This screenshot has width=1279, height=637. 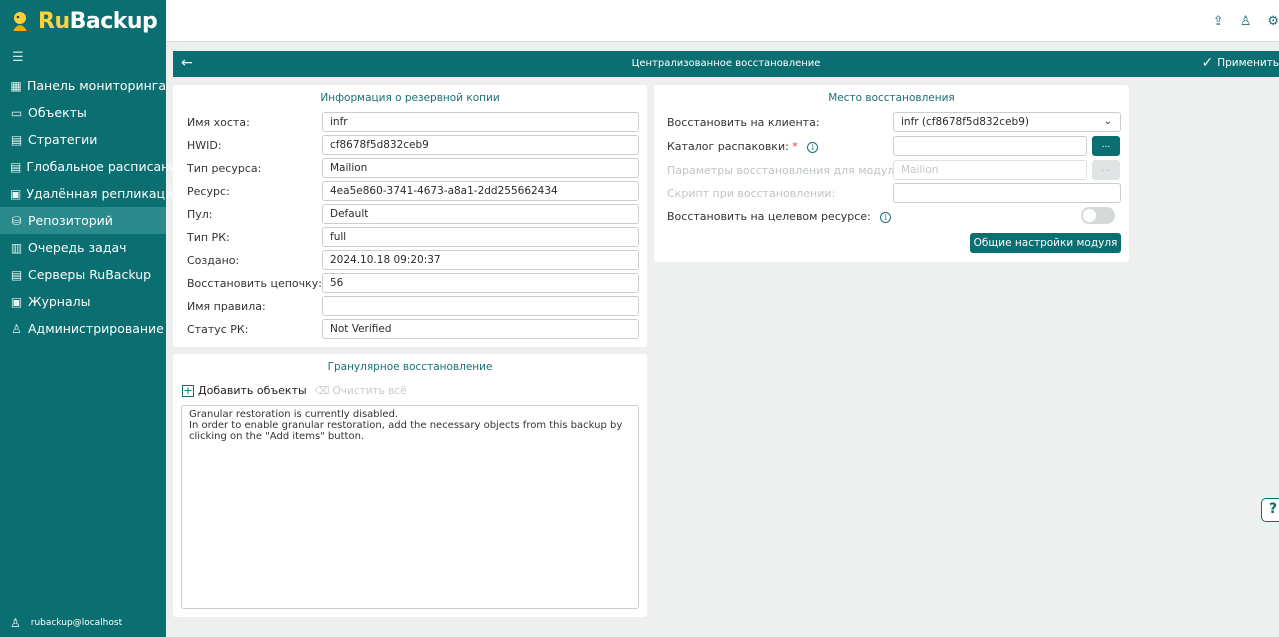 I want to click on journal-icon: ▣, so click(x=16, y=301).